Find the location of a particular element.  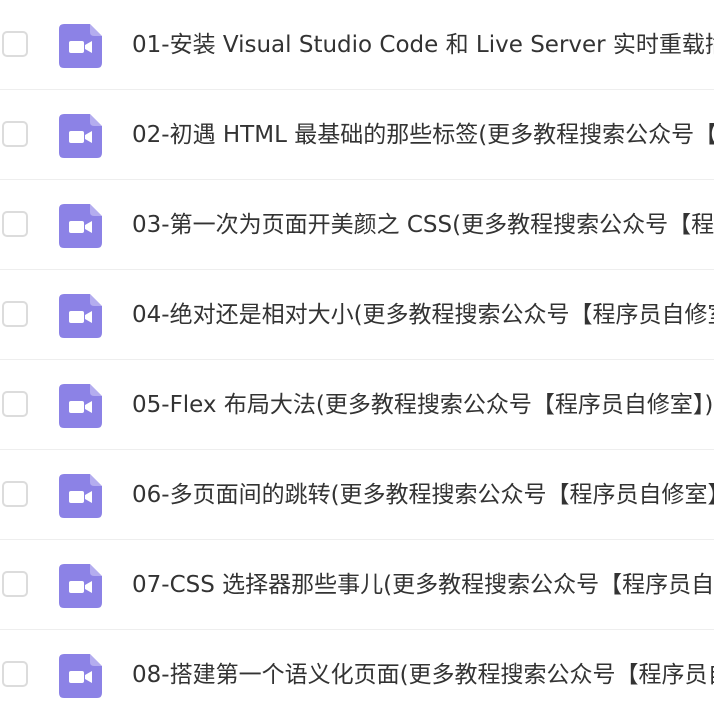

file-name: 03-第一次为页面开美颜之 CSS(更多教程搜索公众号【程序员自修室】) is located at coordinates (423, 225).